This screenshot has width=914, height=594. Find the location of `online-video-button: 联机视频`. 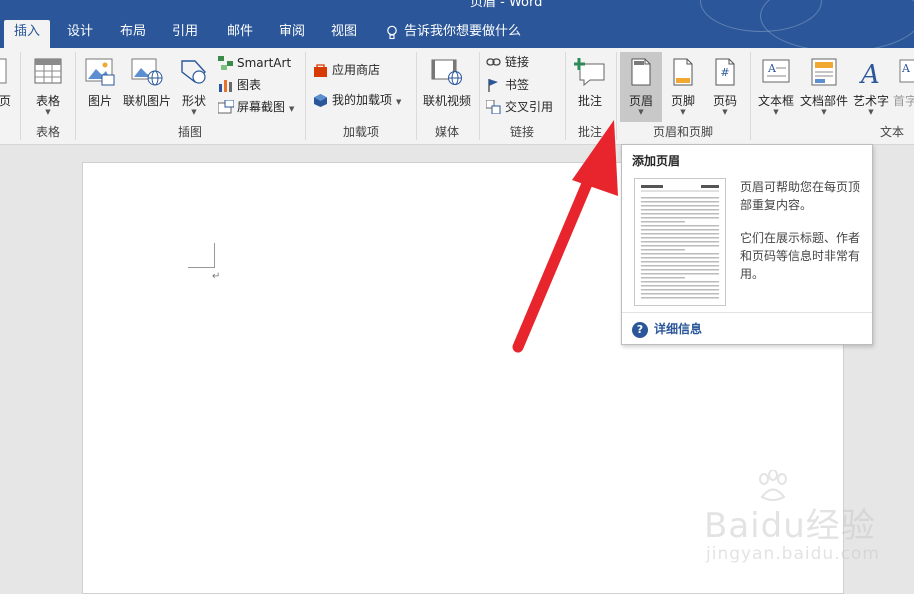

online-video-button: 联机视频 is located at coordinates (447, 87).